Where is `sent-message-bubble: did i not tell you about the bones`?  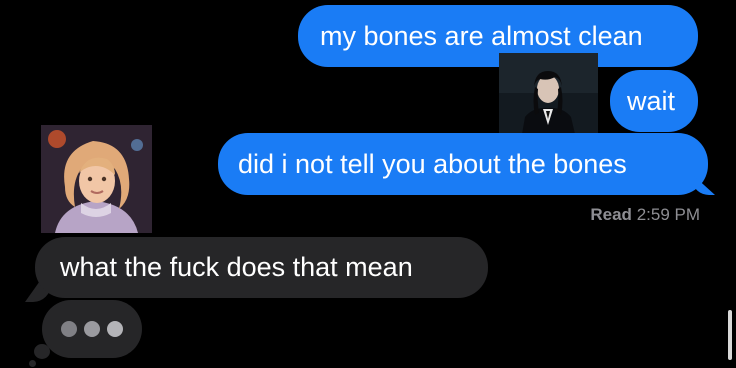 sent-message-bubble: did i not tell you about the bones is located at coordinates (463, 164).